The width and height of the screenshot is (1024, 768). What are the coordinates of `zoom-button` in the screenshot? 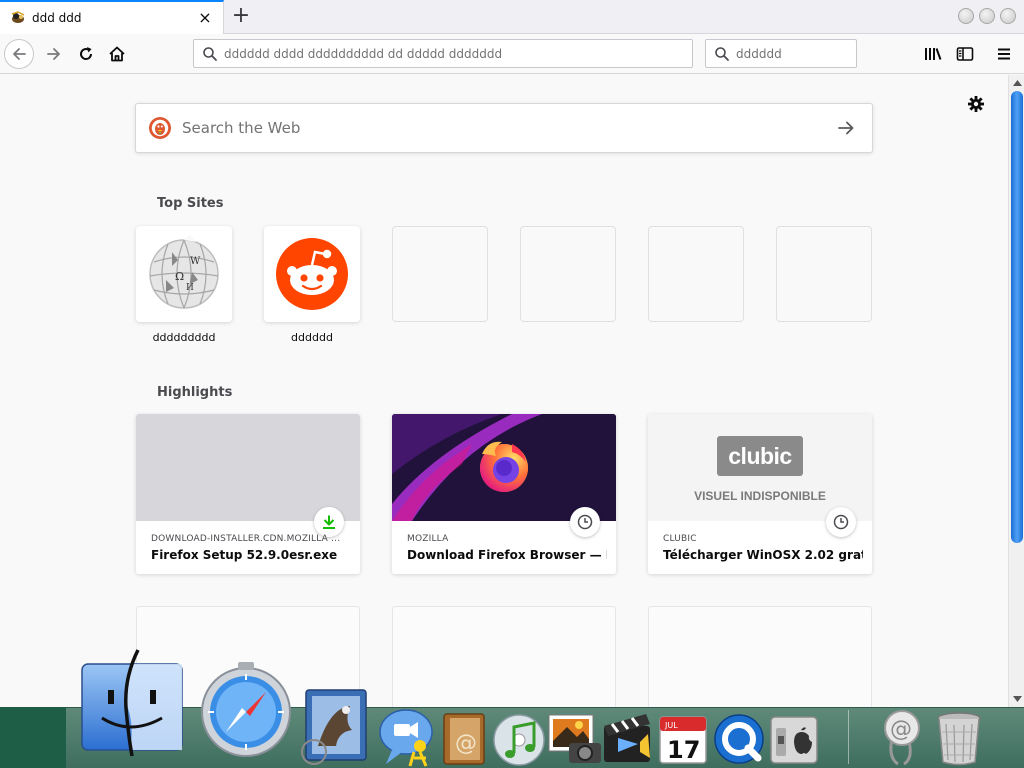 It's located at (987, 16).